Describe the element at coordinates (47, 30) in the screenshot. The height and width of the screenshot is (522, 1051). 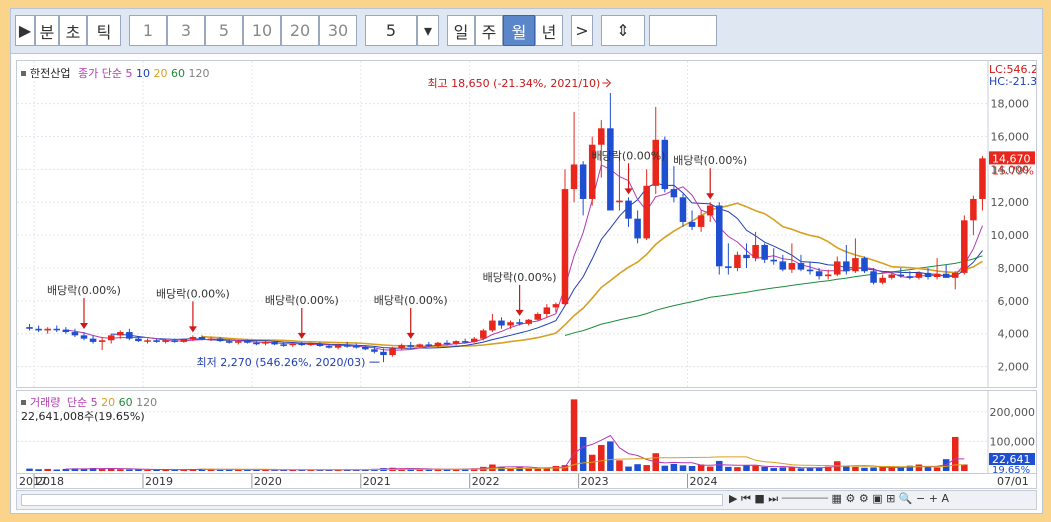
I see `toolbar-button-1: 분` at that location.